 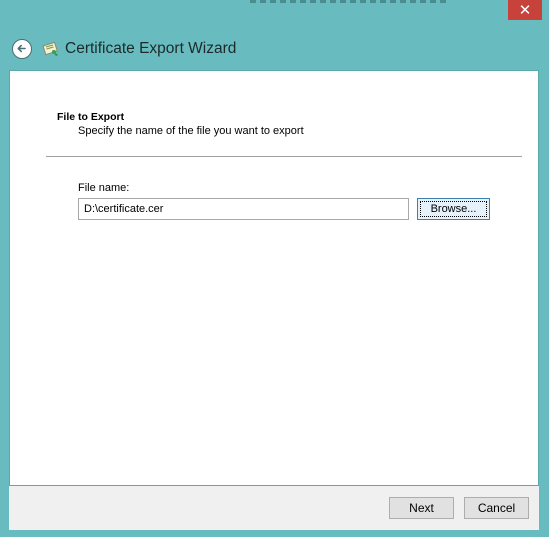 What do you see at coordinates (243, 209) in the screenshot?
I see `file-name-input` at bounding box center [243, 209].